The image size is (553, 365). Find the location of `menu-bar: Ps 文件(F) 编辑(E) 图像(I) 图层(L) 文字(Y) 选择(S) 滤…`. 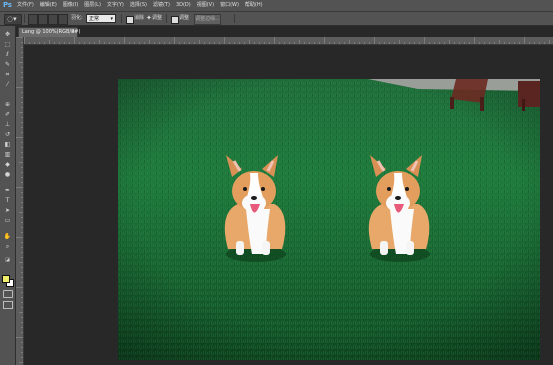

menu-bar: Ps 文件(F) 编辑(E) 图像(I) 图层(L) 文字(Y) 选择(S) 滤… is located at coordinates (276, 6).